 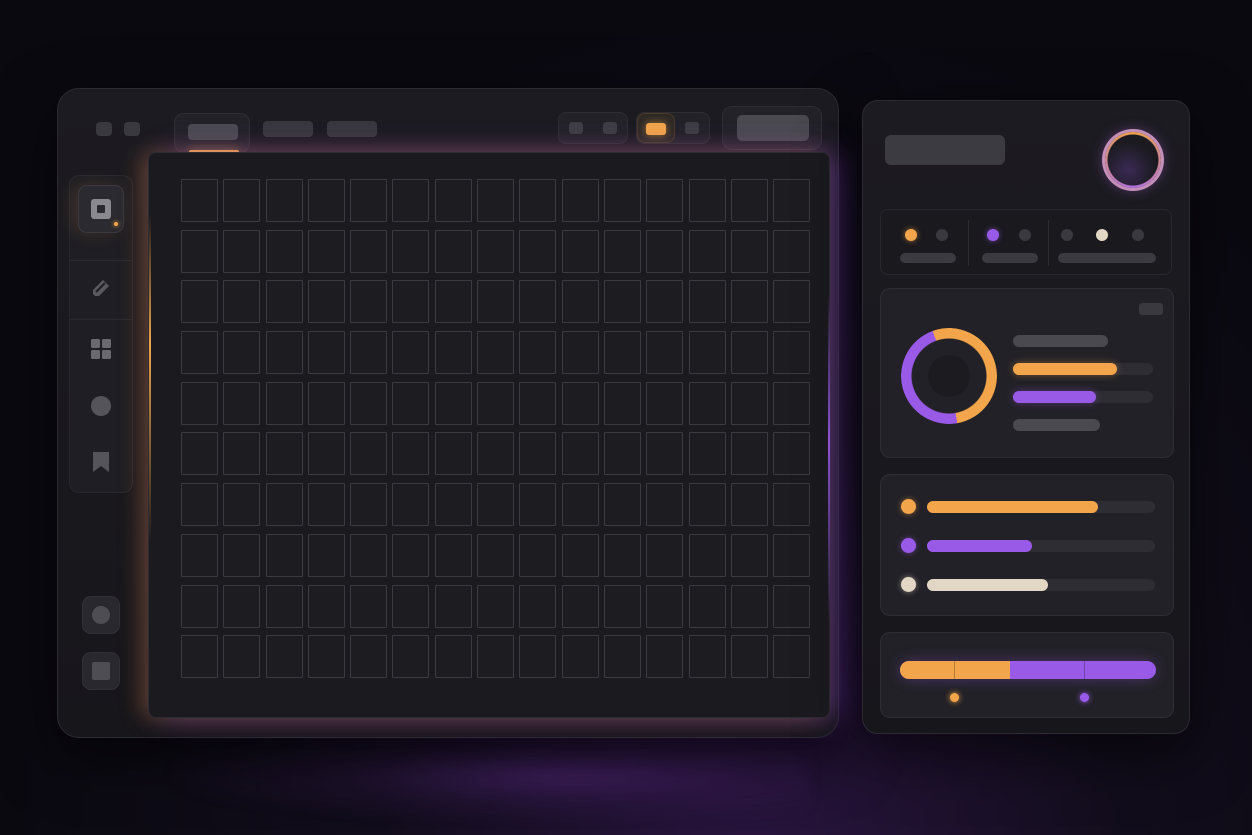 I want to click on tab-active, so click(x=212, y=133).